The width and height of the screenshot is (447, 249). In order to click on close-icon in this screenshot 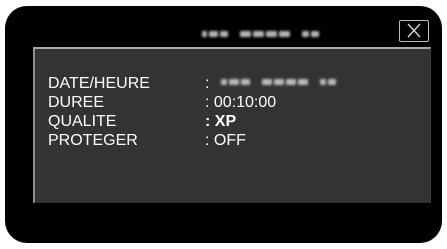, I will do `click(414, 30)`.